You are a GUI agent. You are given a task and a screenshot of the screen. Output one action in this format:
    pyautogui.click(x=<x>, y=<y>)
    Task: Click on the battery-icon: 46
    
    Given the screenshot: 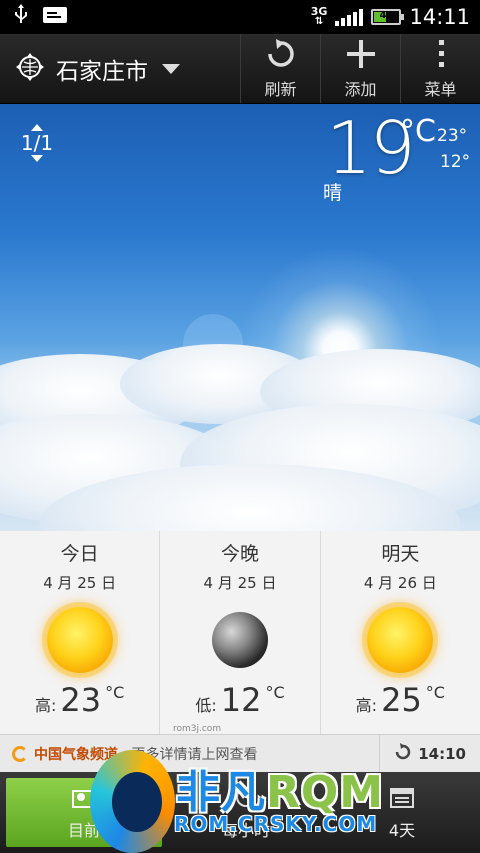 What is the action you would take?
    pyautogui.click(x=388, y=17)
    